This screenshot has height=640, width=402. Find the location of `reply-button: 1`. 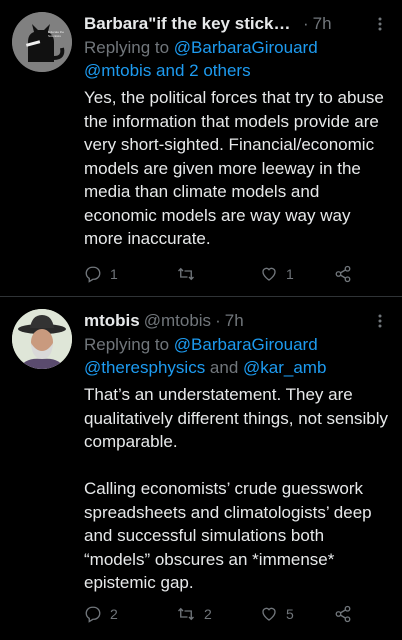

reply-button: 1 is located at coordinates (130, 274).